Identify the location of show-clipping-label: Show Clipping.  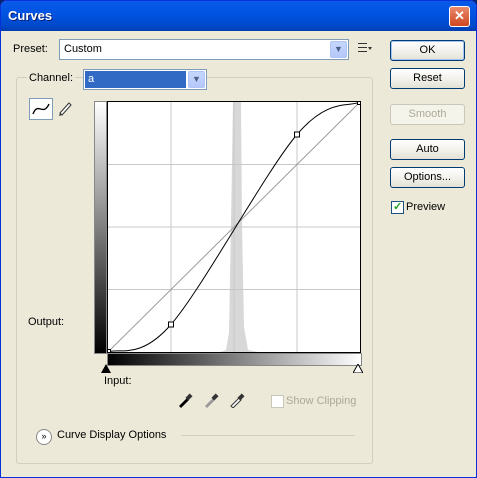
(321, 401).